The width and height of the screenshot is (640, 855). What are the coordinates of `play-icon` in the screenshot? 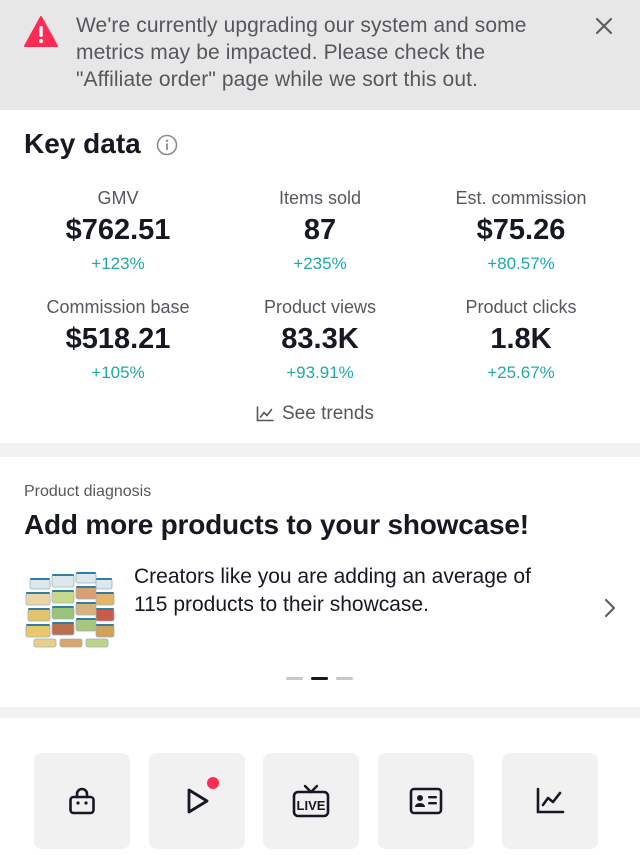 It's located at (198, 801).